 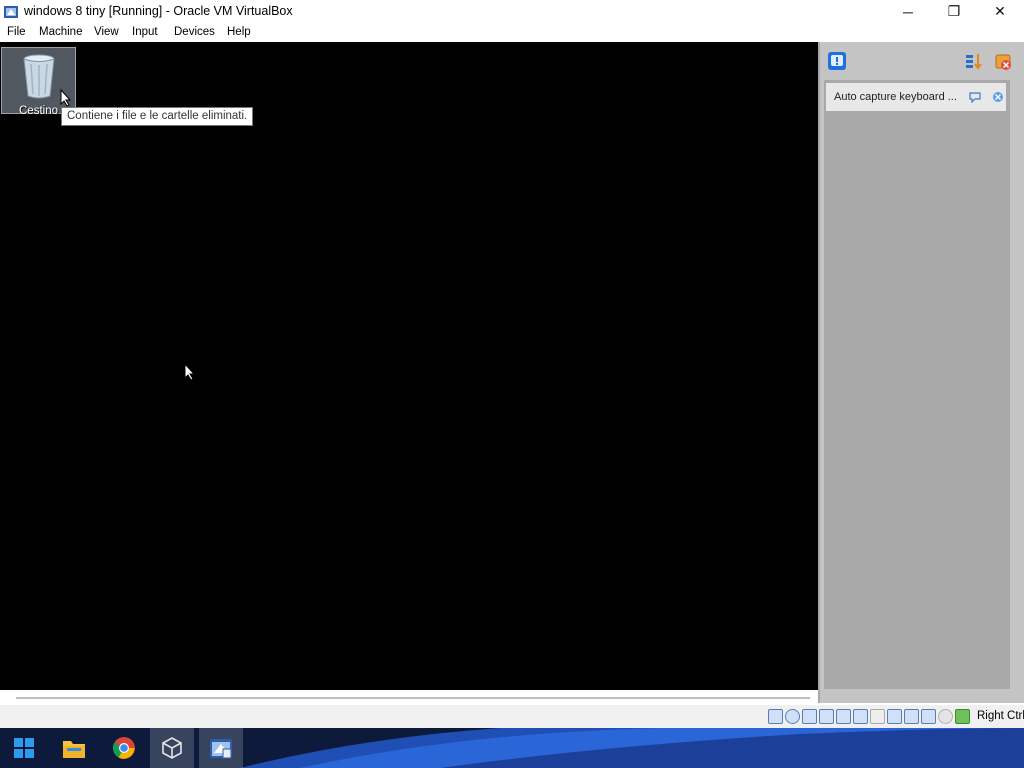 I want to click on recycle-bin-icon, so click(x=39, y=76).